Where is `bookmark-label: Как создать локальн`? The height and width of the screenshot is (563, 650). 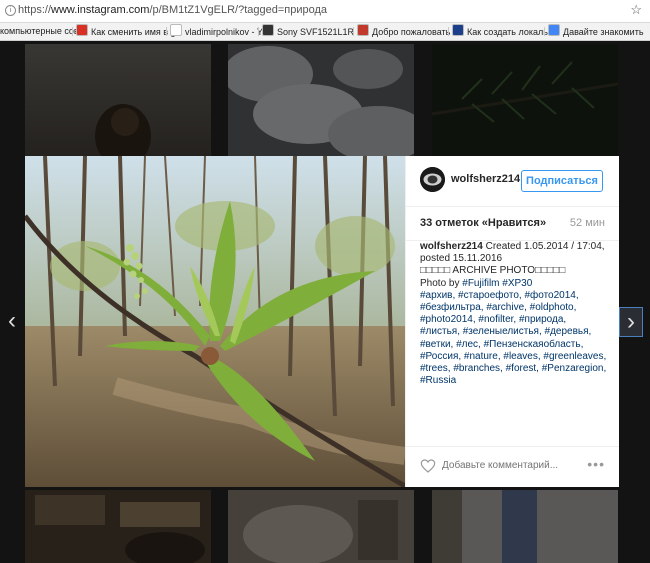 bookmark-label: Как создать локальн is located at coordinates (510, 32).